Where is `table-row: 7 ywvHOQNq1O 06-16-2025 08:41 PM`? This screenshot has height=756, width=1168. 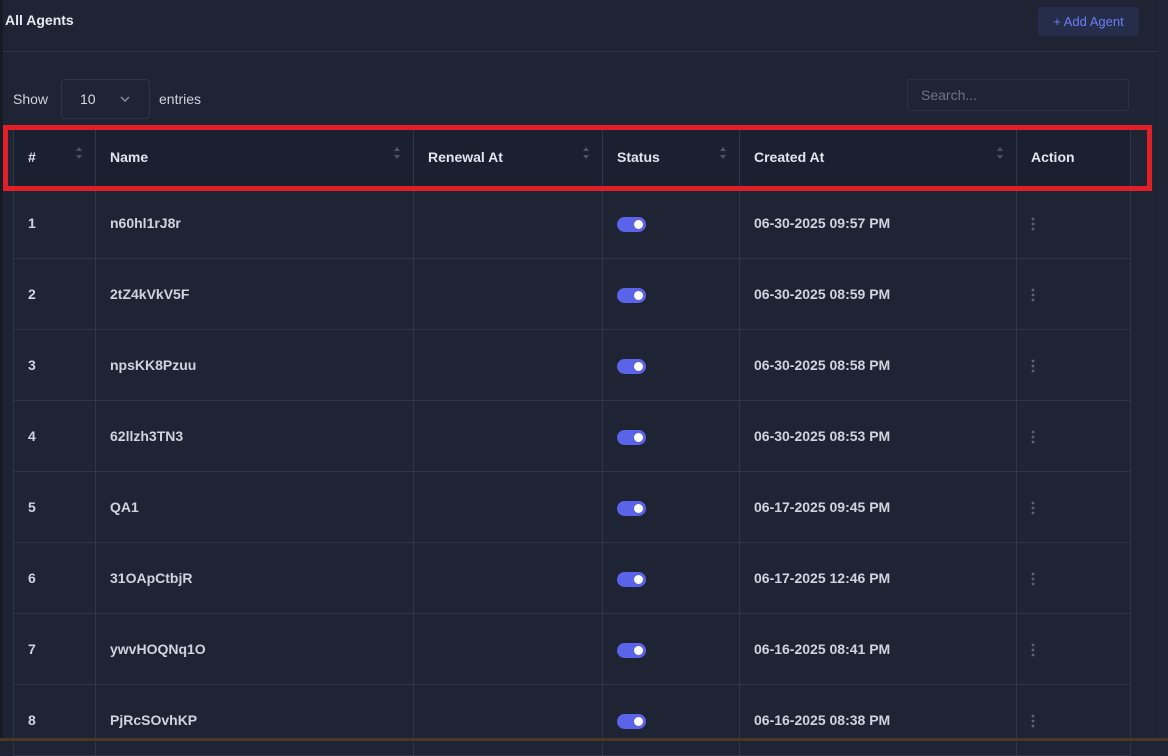 table-row: 7 ywvHOQNq1O 06-16-2025 08:41 PM is located at coordinates (572, 649).